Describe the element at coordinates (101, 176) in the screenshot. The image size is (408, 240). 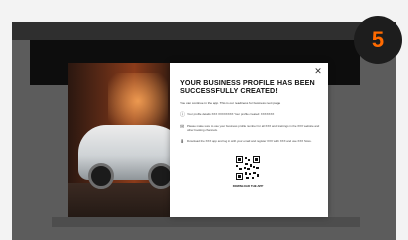
I see `front-wheel` at that location.